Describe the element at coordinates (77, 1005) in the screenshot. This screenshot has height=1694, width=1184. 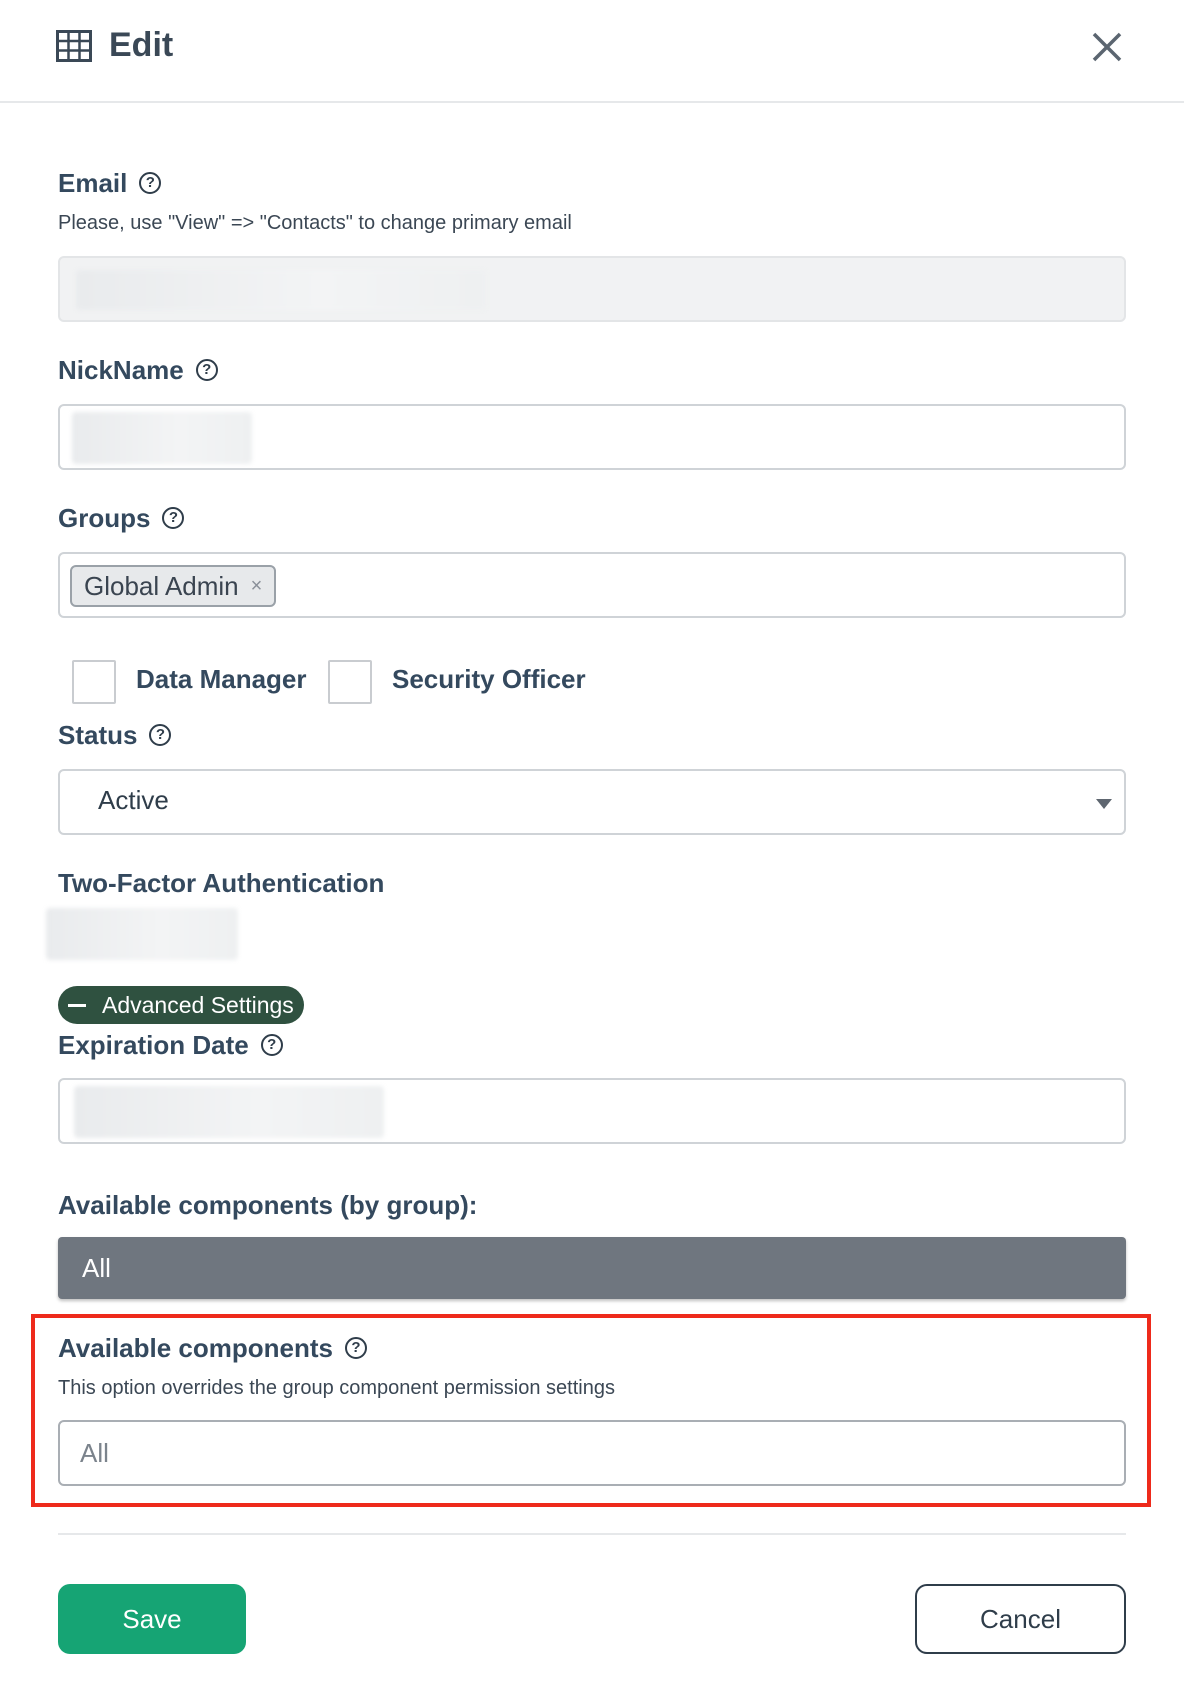
I see `minus-icon` at that location.